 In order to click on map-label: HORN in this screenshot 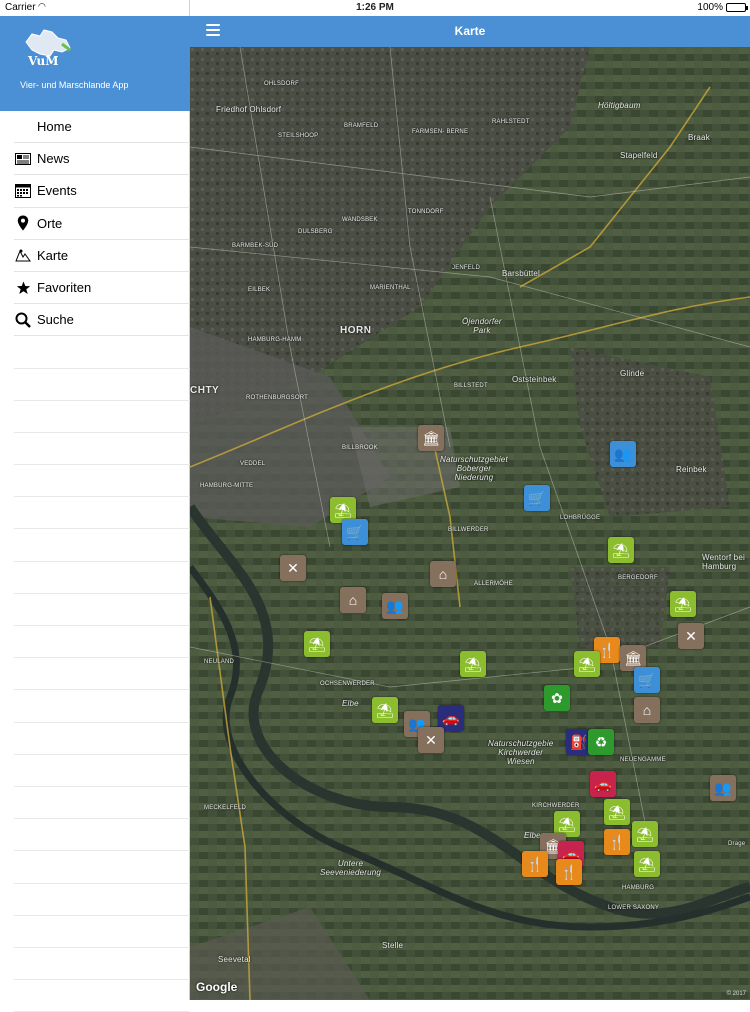, I will do `click(356, 330)`.